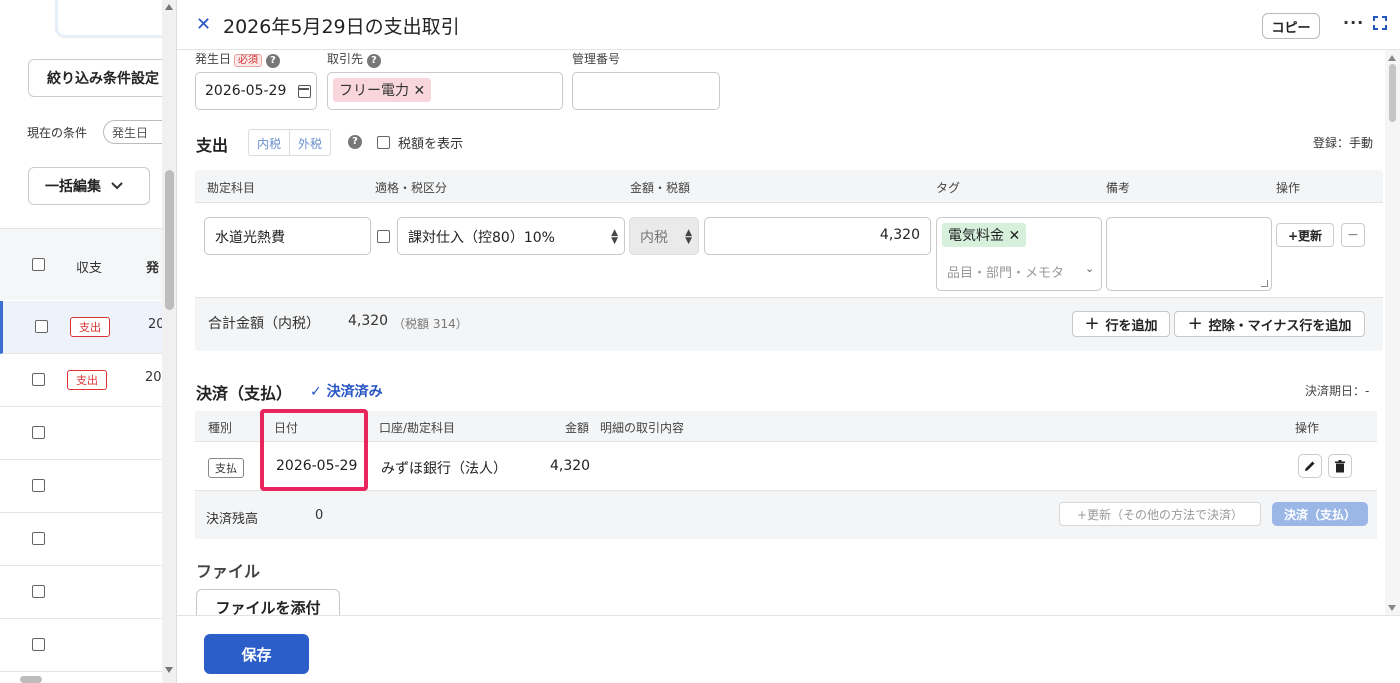  I want to click on partner-input: フリー電力 ✕, so click(445, 91).